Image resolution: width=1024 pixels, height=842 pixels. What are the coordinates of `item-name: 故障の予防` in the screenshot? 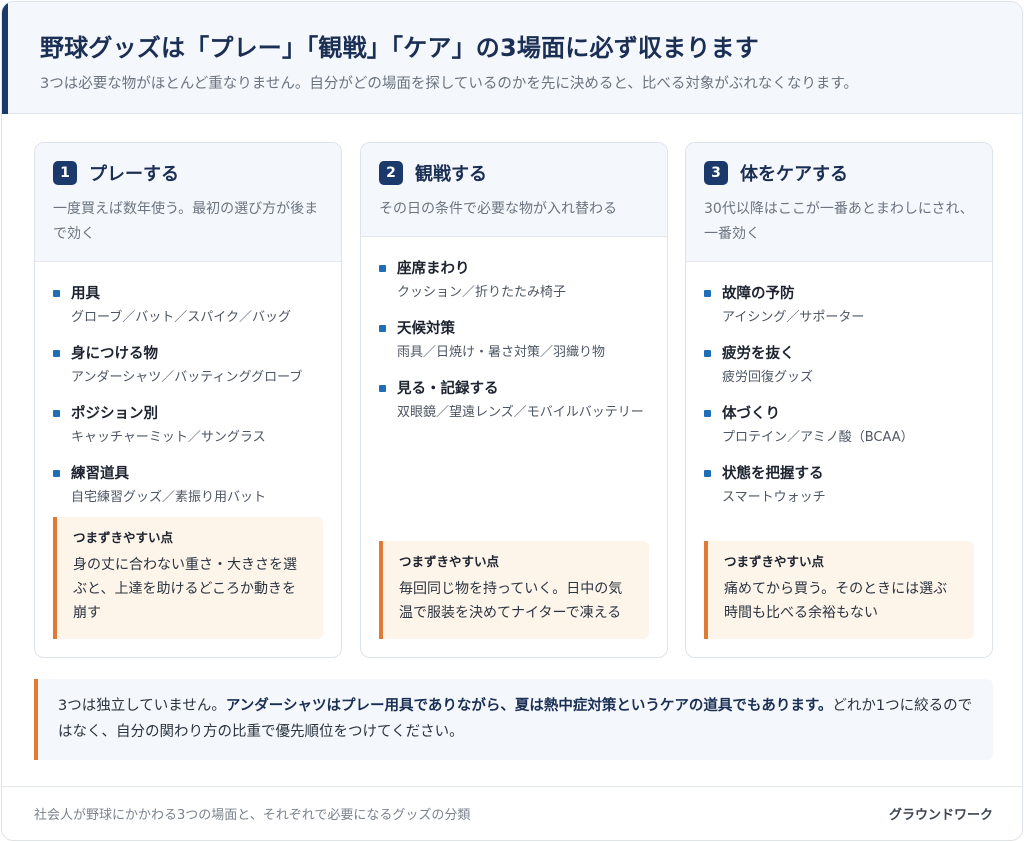 It's located at (758, 294).